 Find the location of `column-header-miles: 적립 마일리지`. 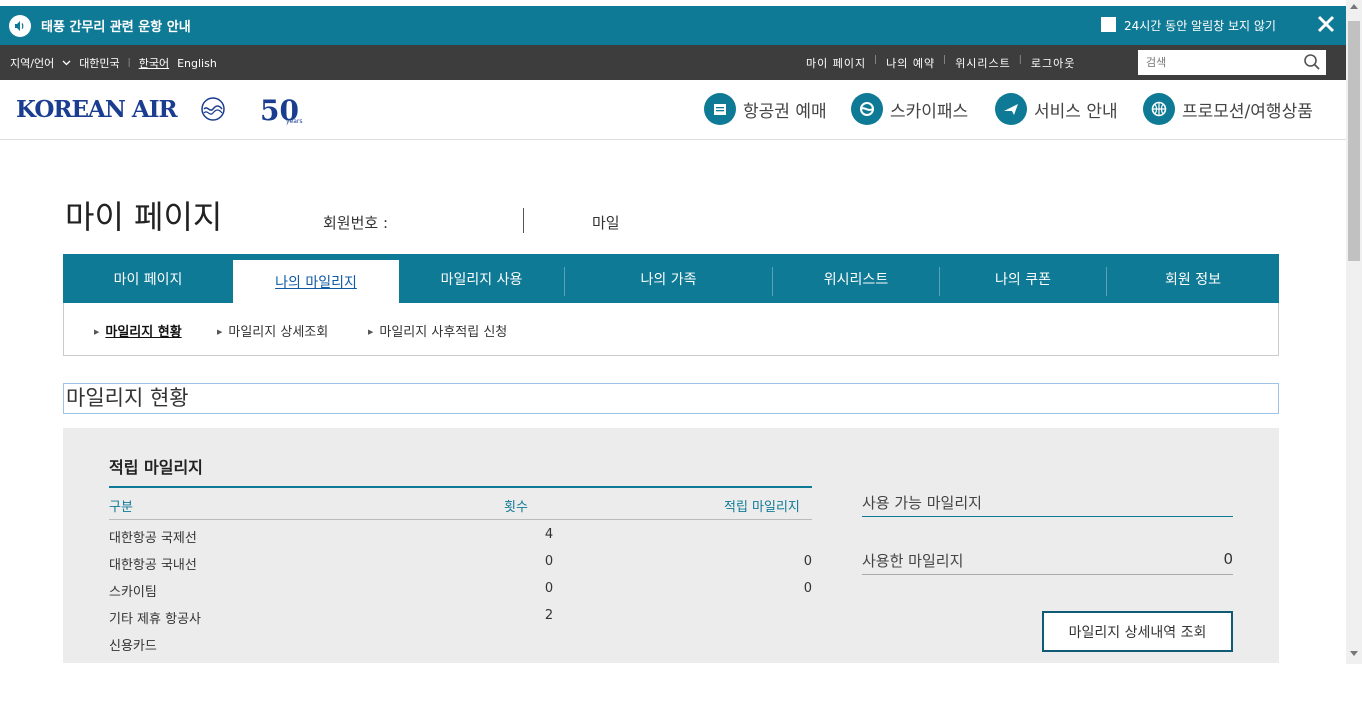

column-header-miles: 적립 마일리지 is located at coordinates (762, 507).